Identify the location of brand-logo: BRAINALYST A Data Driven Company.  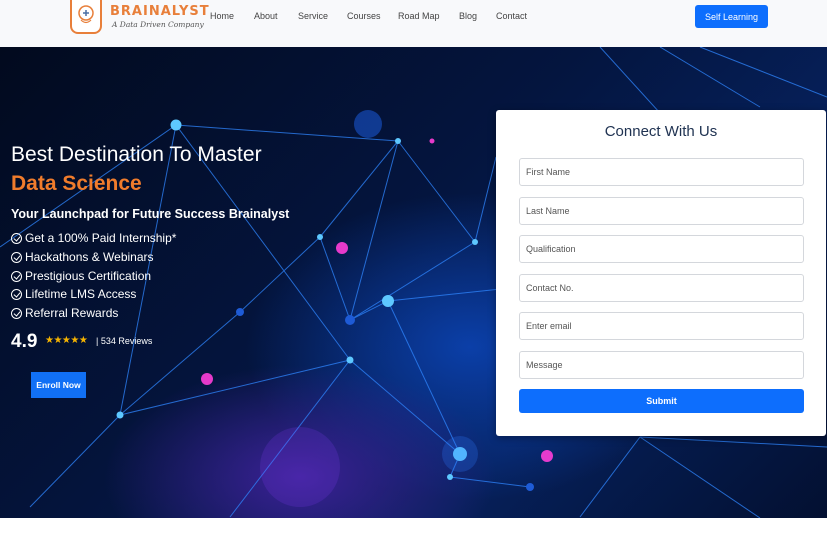
(139, 17).